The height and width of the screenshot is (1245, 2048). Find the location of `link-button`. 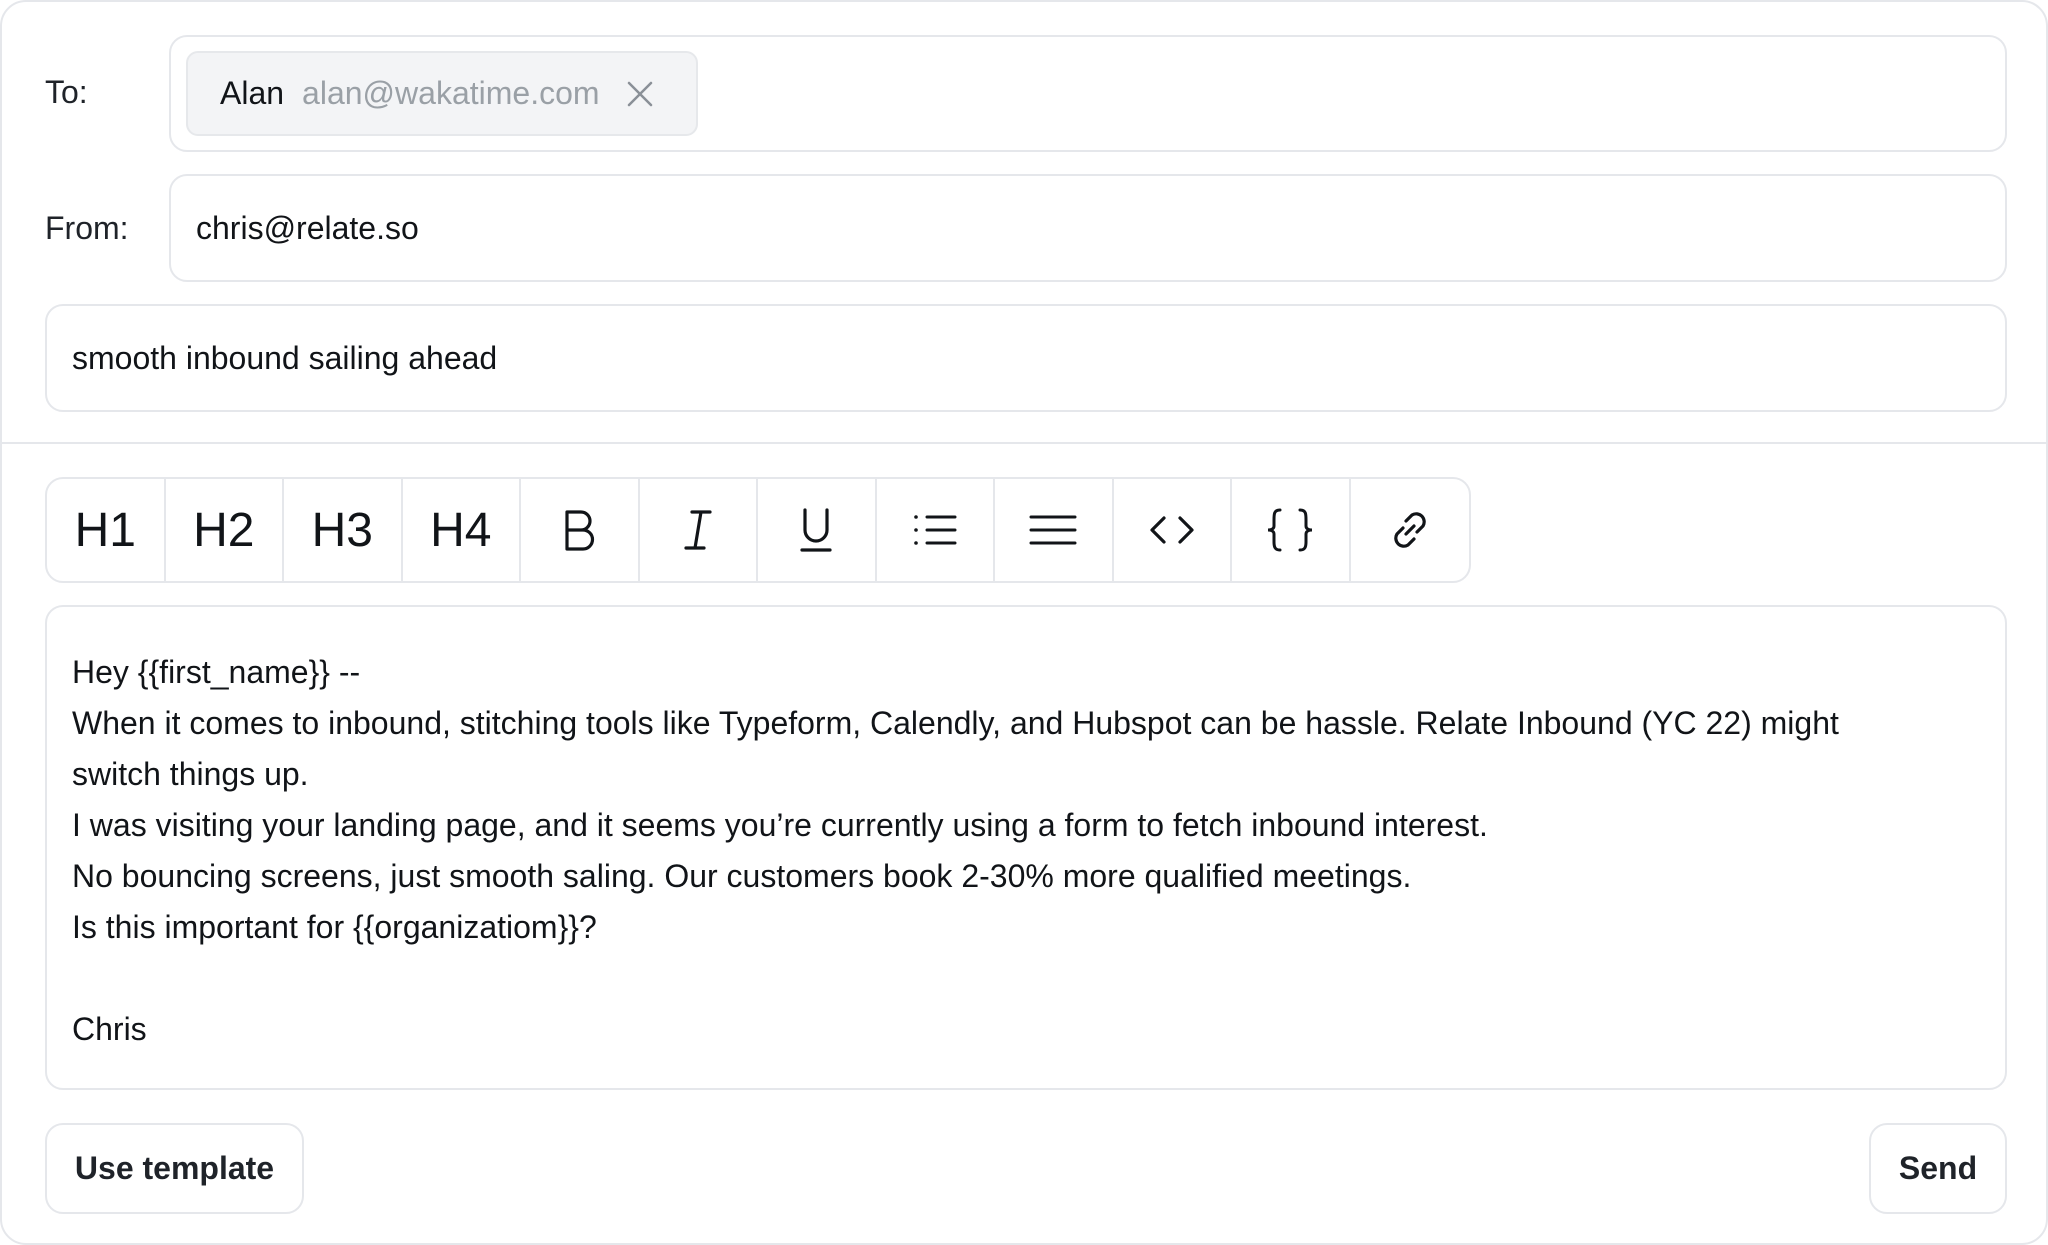

link-button is located at coordinates (1410, 530).